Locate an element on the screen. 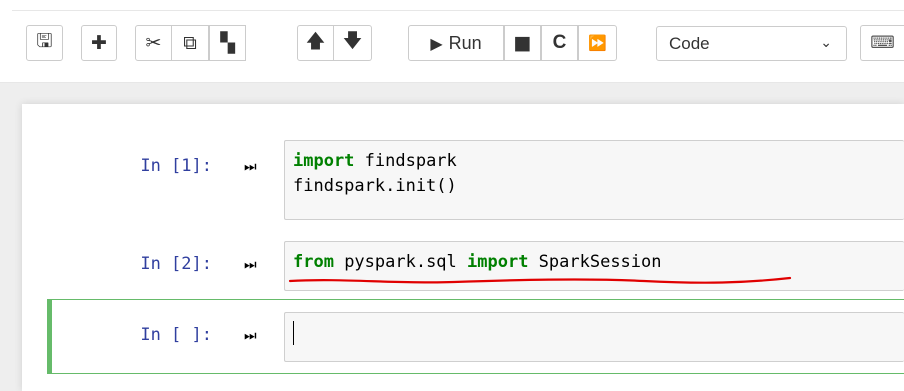 The height and width of the screenshot is (391, 904). paste-icon: ▚ is located at coordinates (227, 43).